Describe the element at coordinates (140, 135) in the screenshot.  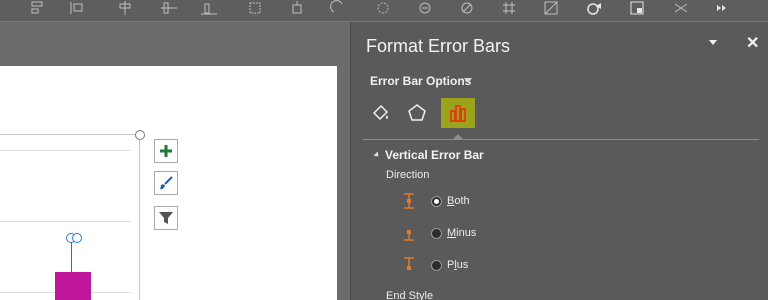
I see `resize-handle` at that location.